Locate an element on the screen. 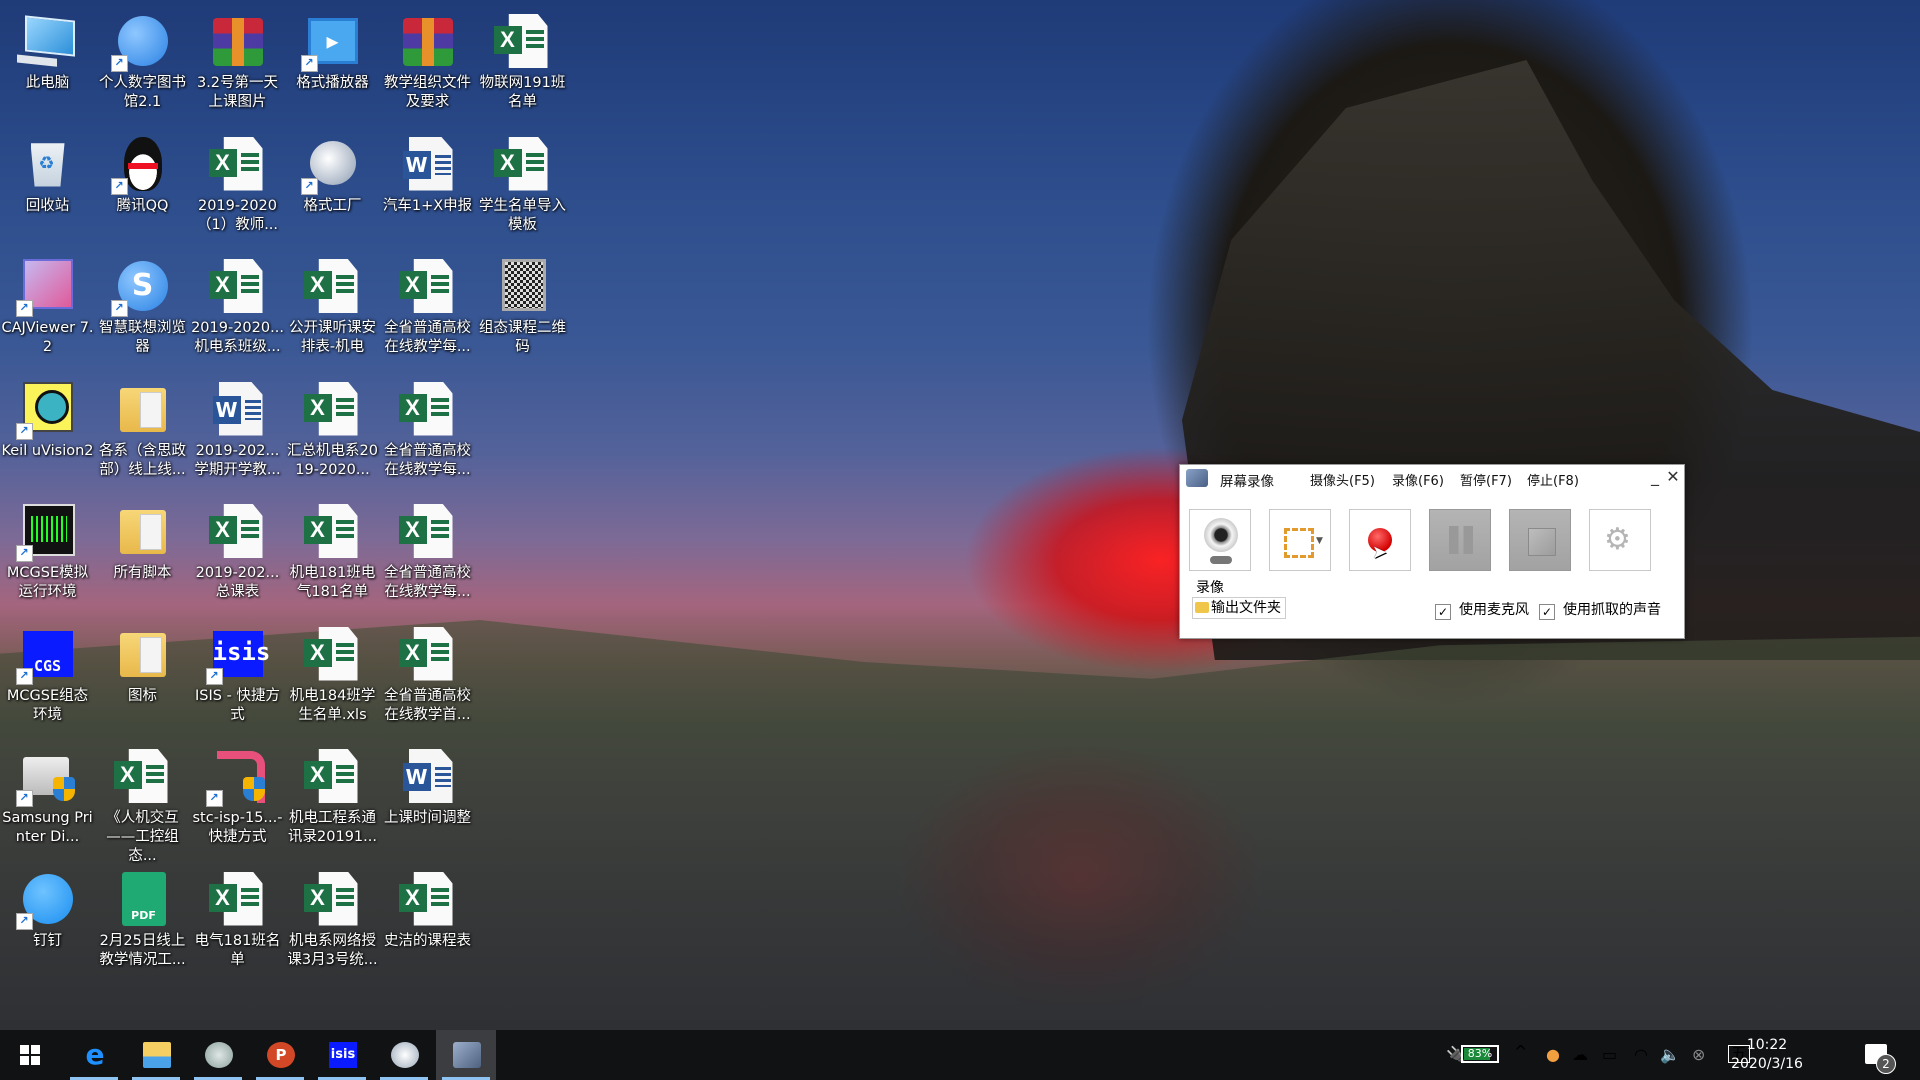 The width and height of the screenshot is (1920, 1080). desktop-icon: 所有脚本 is located at coordinates (142, 540).